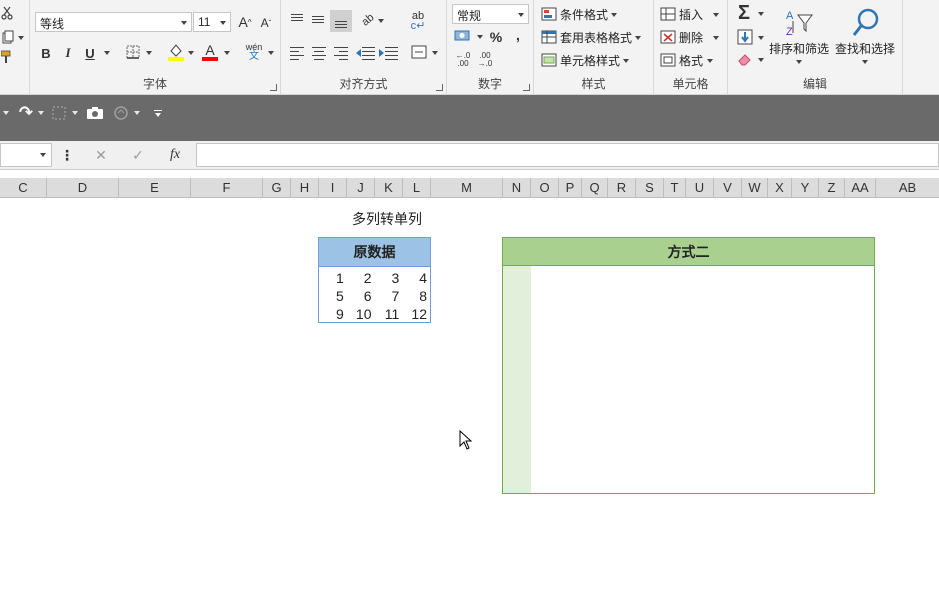  Describe the element at coordinates (41, 113) in the screenshot. I see `redo-dropdown-icon` at that location.